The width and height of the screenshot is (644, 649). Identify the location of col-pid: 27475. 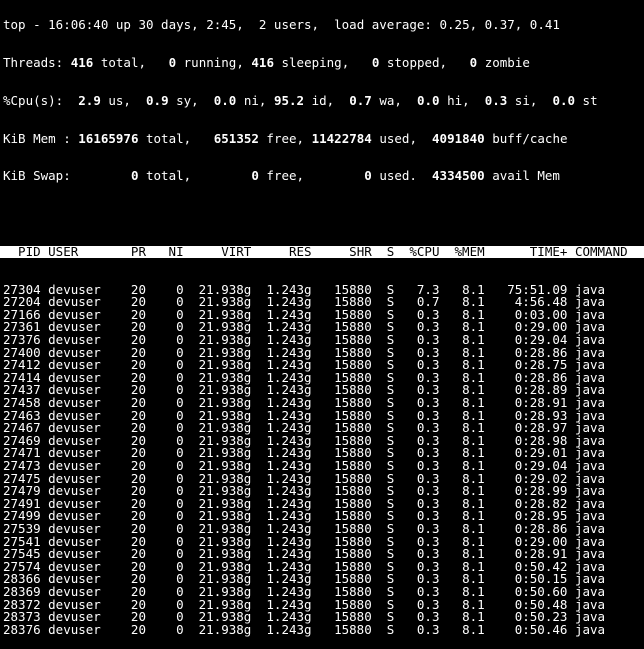
(22, 478).